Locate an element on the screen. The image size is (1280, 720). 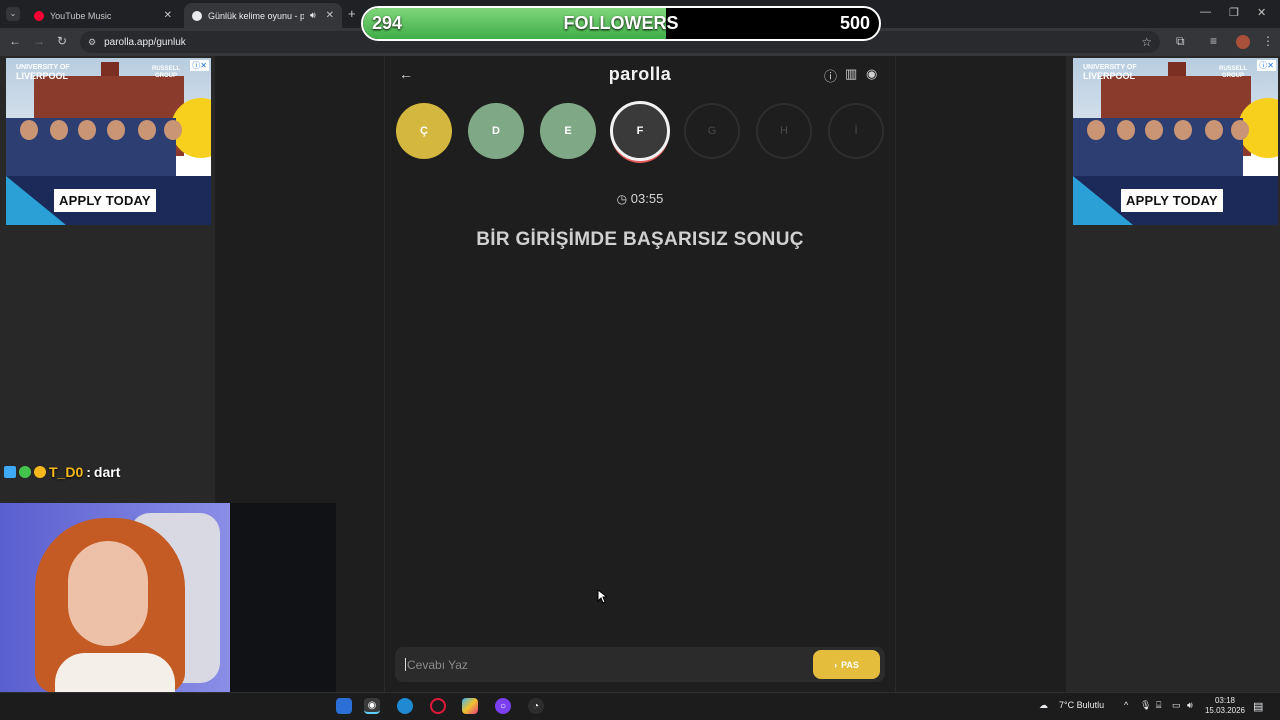
microphone-icon: 🎙︎ is located at coordinates (1145, 705).